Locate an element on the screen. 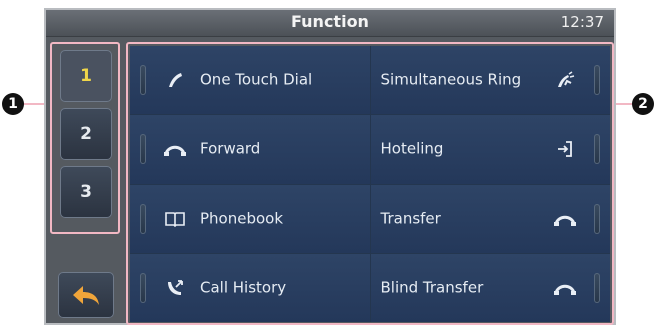  screen-title: Function is located at coordinates (330, 21).